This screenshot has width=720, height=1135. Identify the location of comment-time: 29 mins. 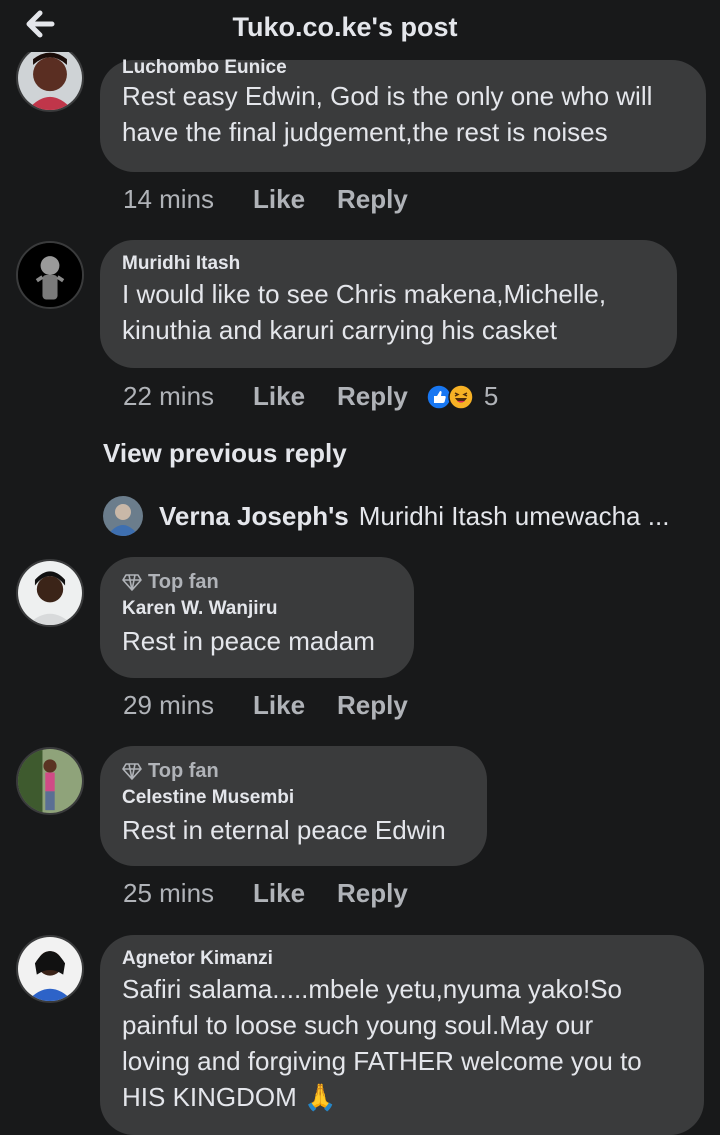
(188, 705).